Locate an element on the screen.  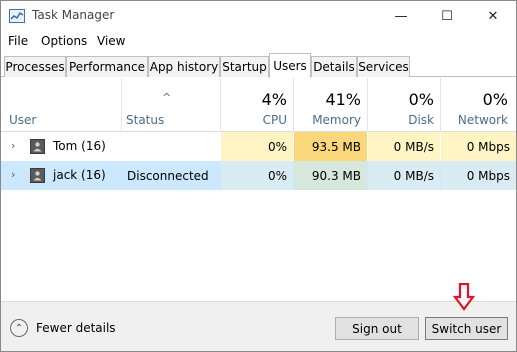
network-total-percent: 0% is located at coordinates (495, 99).